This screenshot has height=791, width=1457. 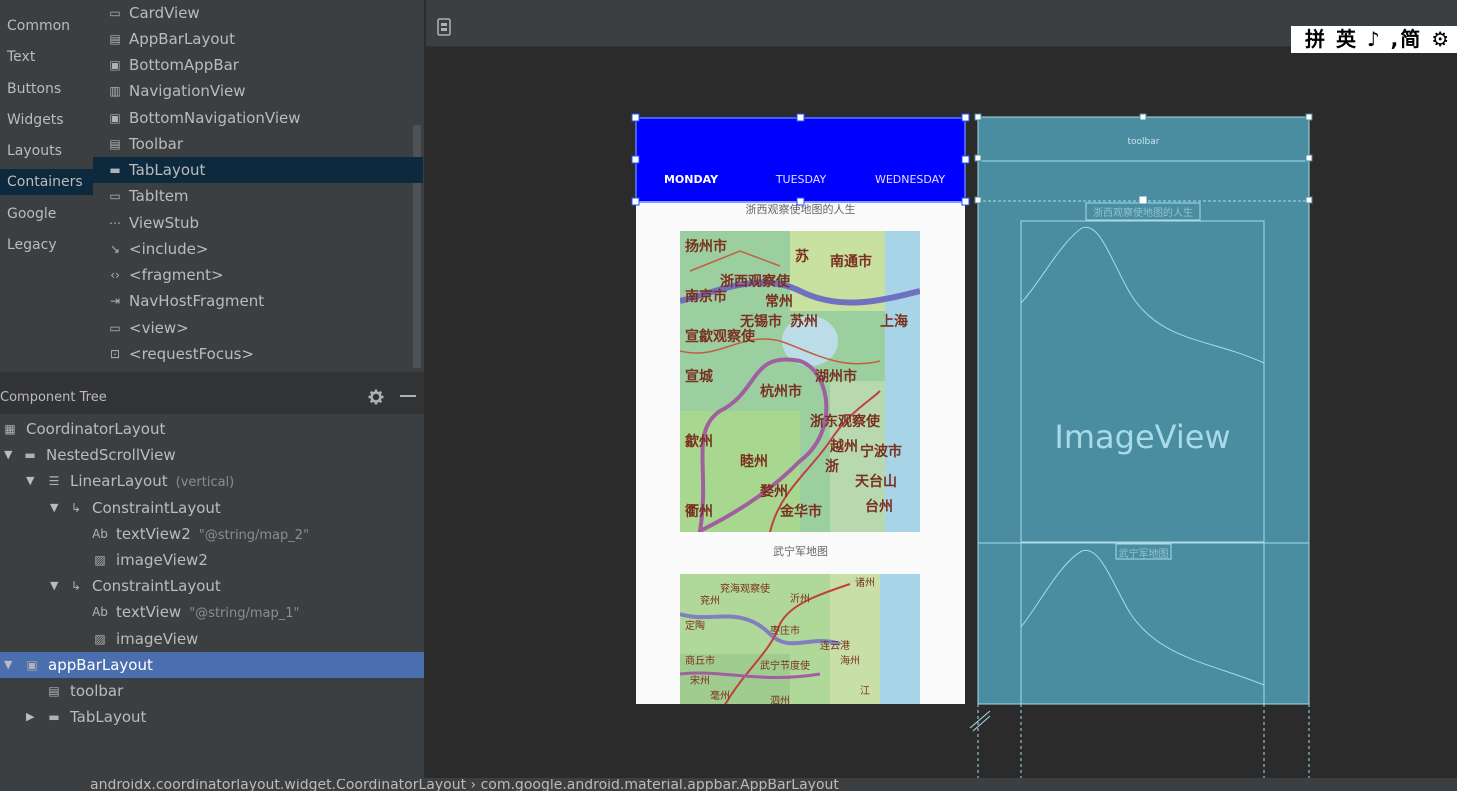 I want to click on tree-node-name: NestedScrollView, so click(x=111, y=455).